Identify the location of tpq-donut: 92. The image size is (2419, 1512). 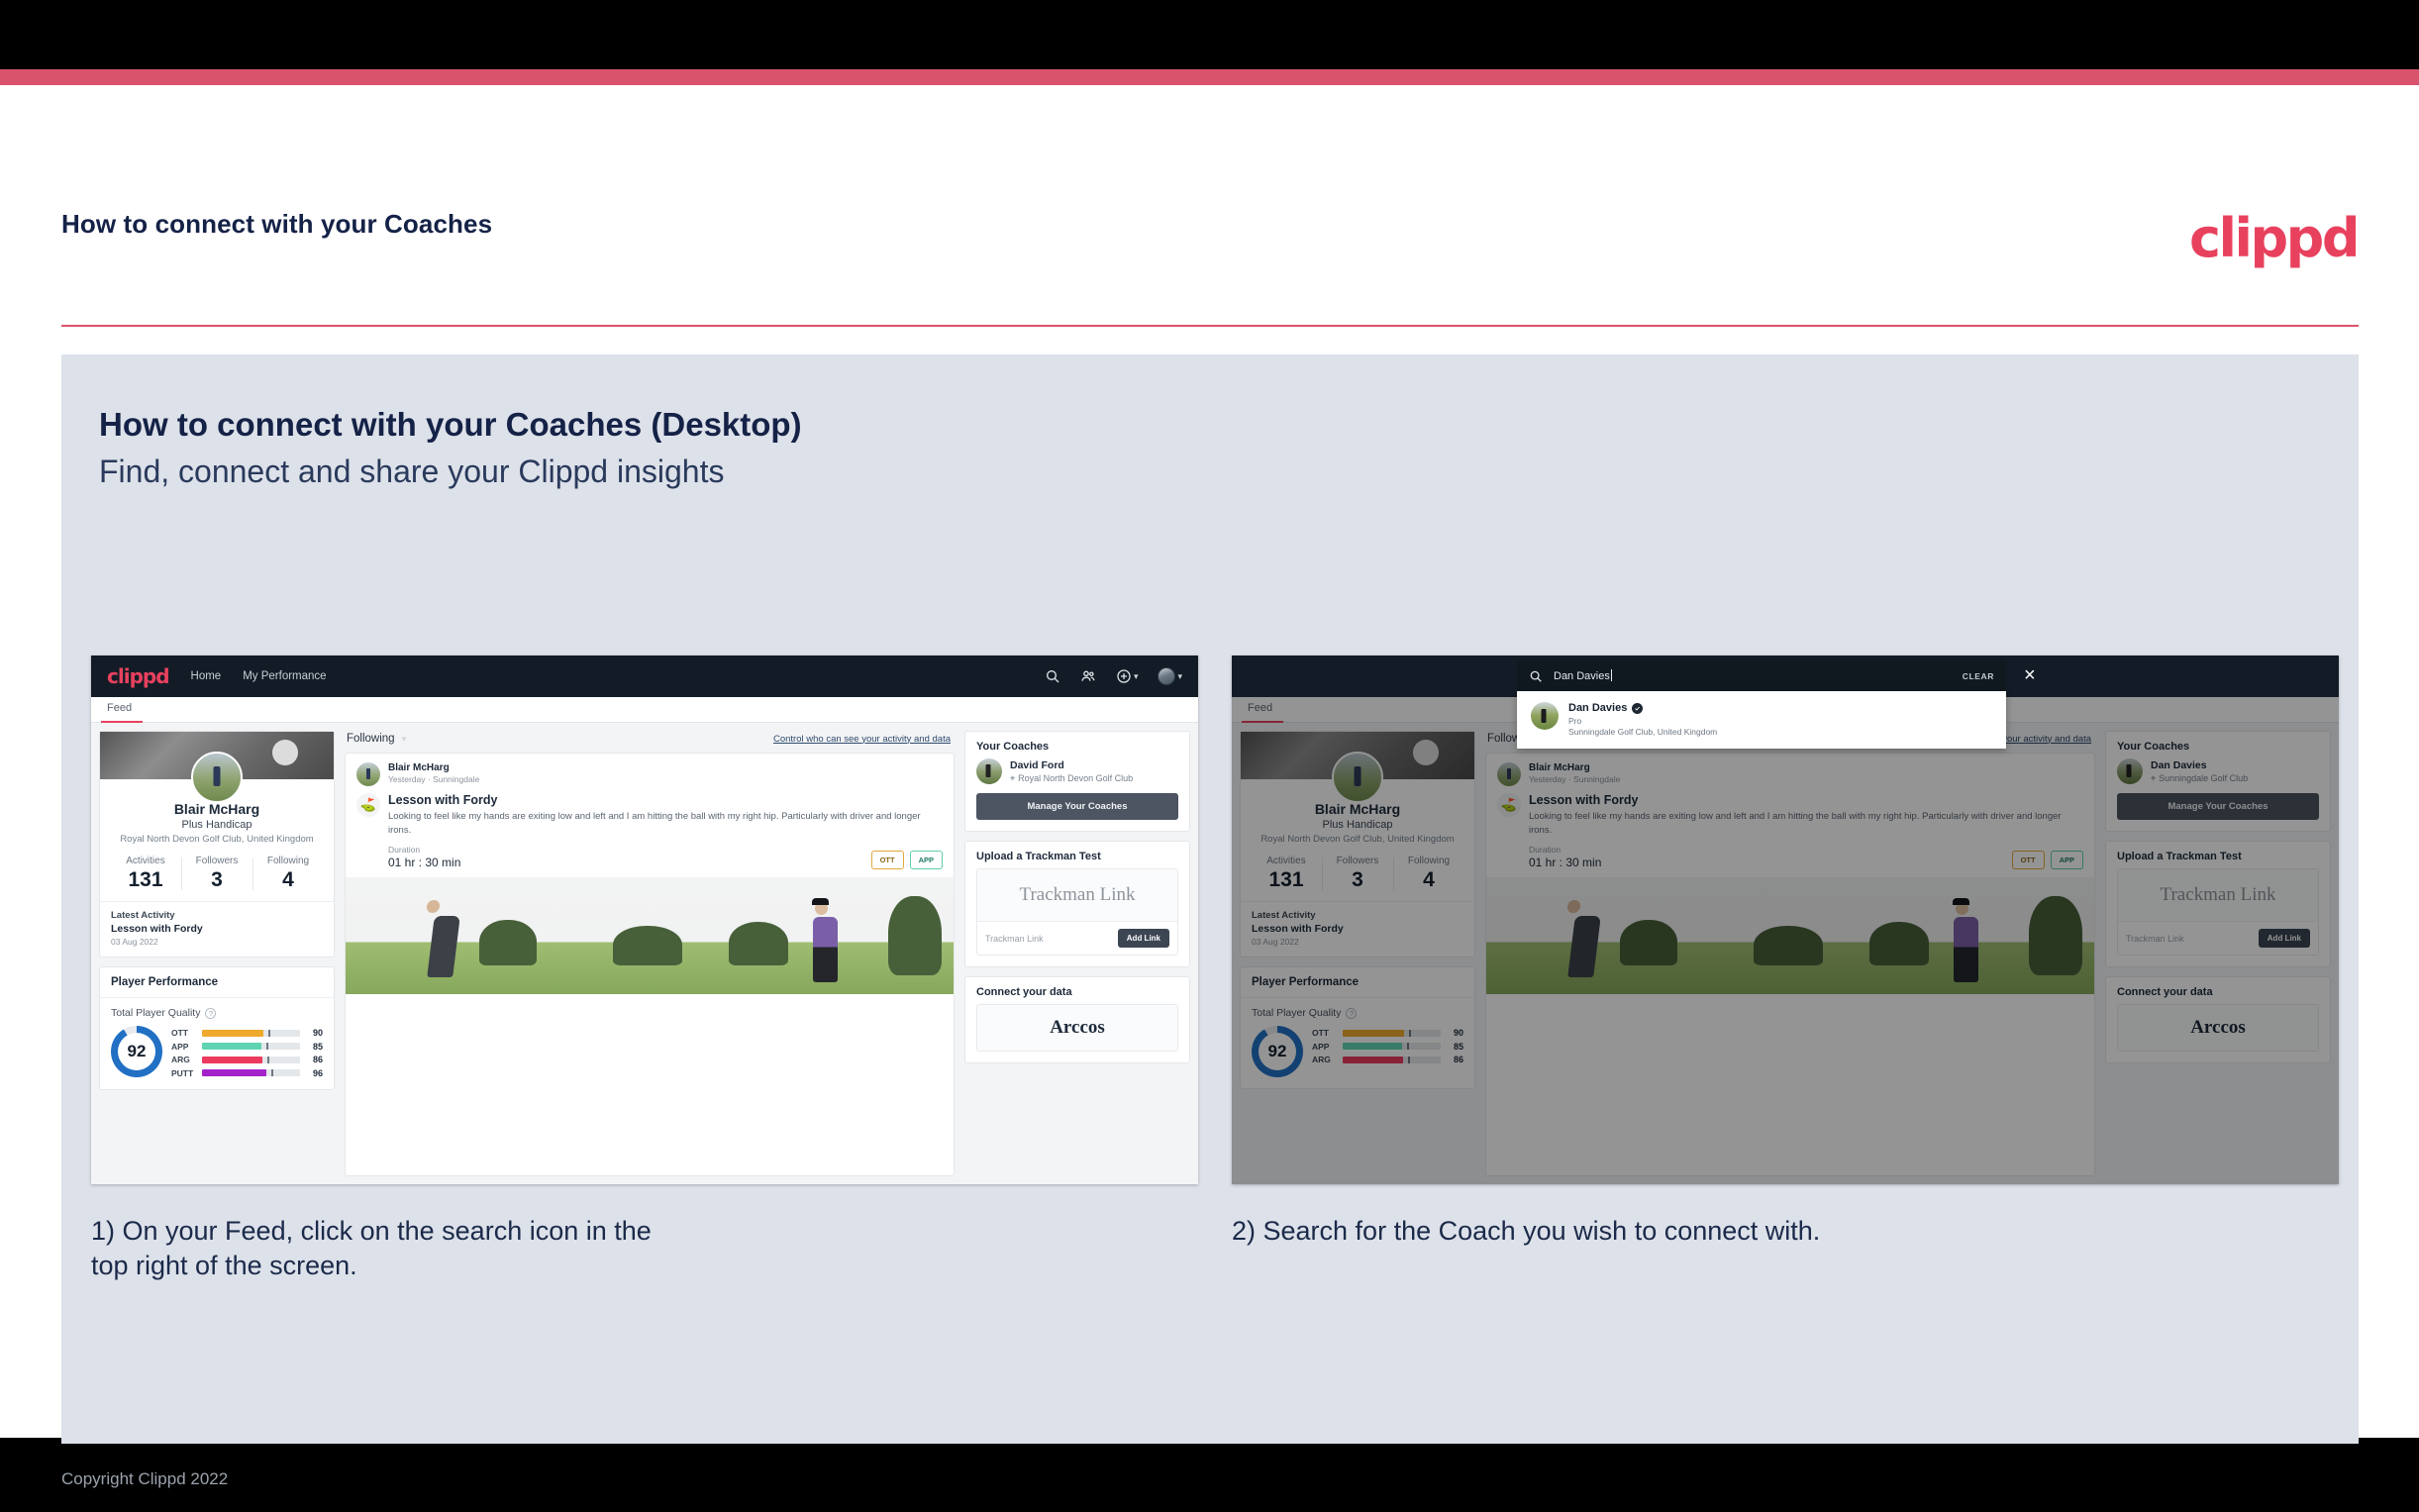
(136, 1051).